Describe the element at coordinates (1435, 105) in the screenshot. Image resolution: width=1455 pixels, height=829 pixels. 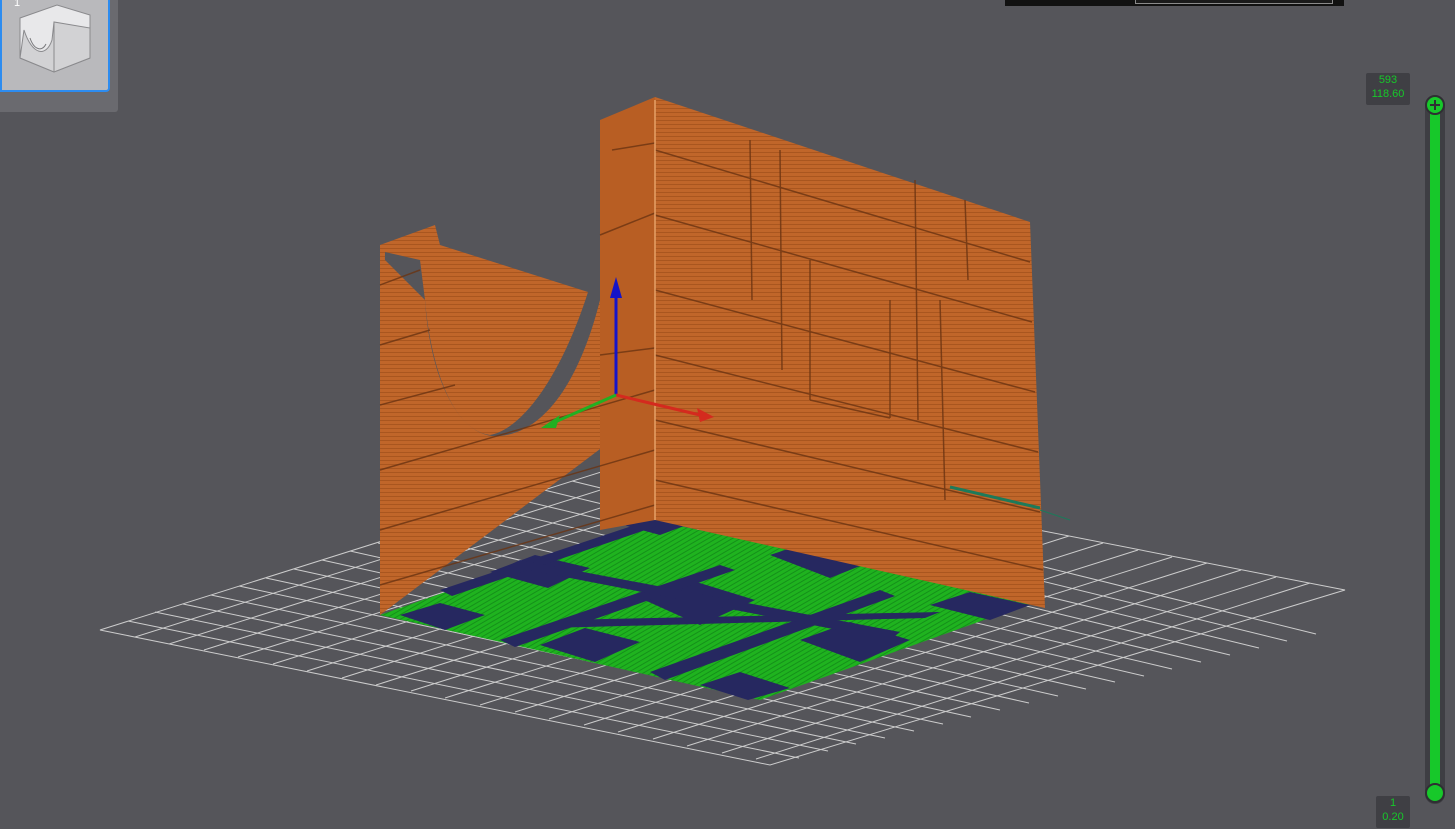
I see `plus-handle-icon` at that location.